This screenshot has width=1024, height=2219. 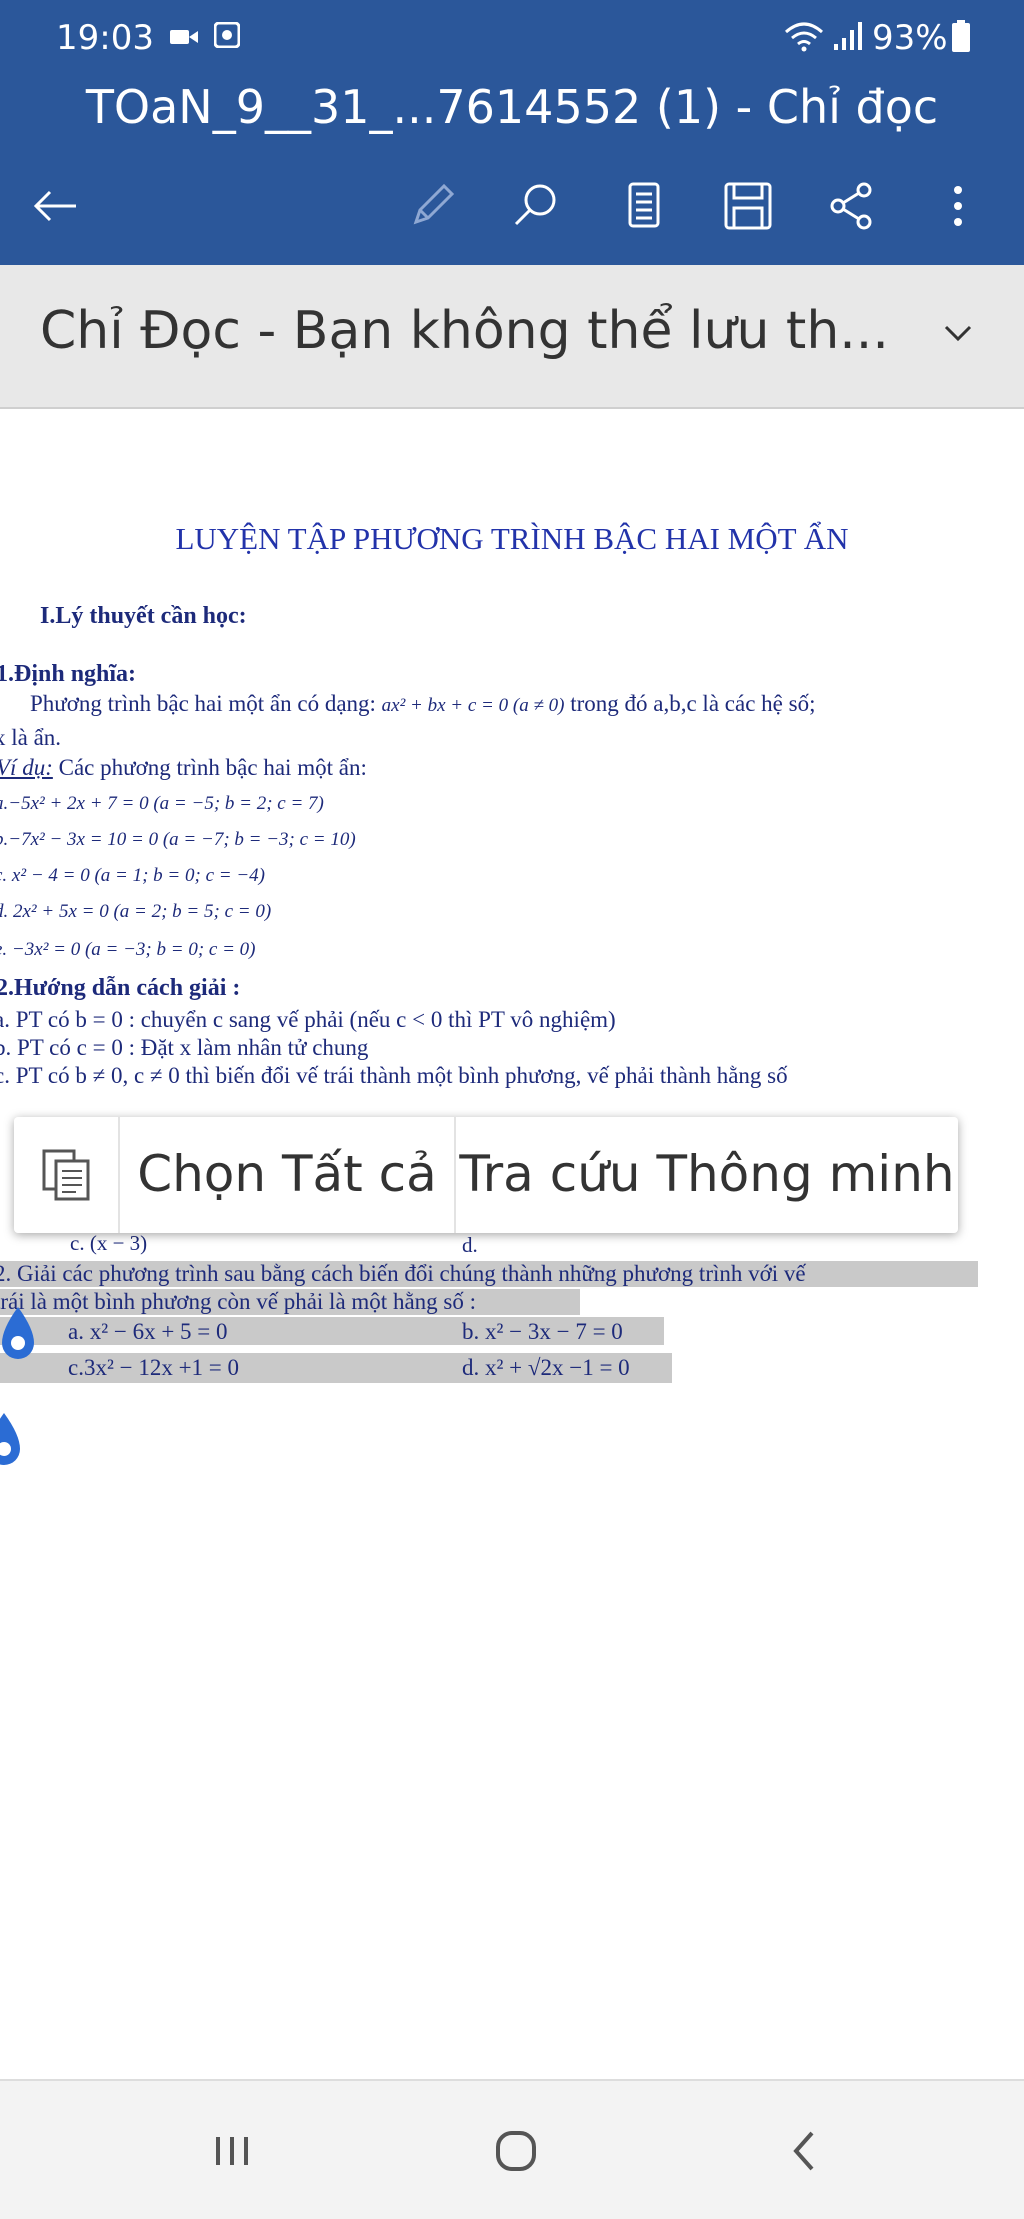 I want to click on exercise-2c: c.3x² − 12x +1 = 0, so click(x=153, y=1368).